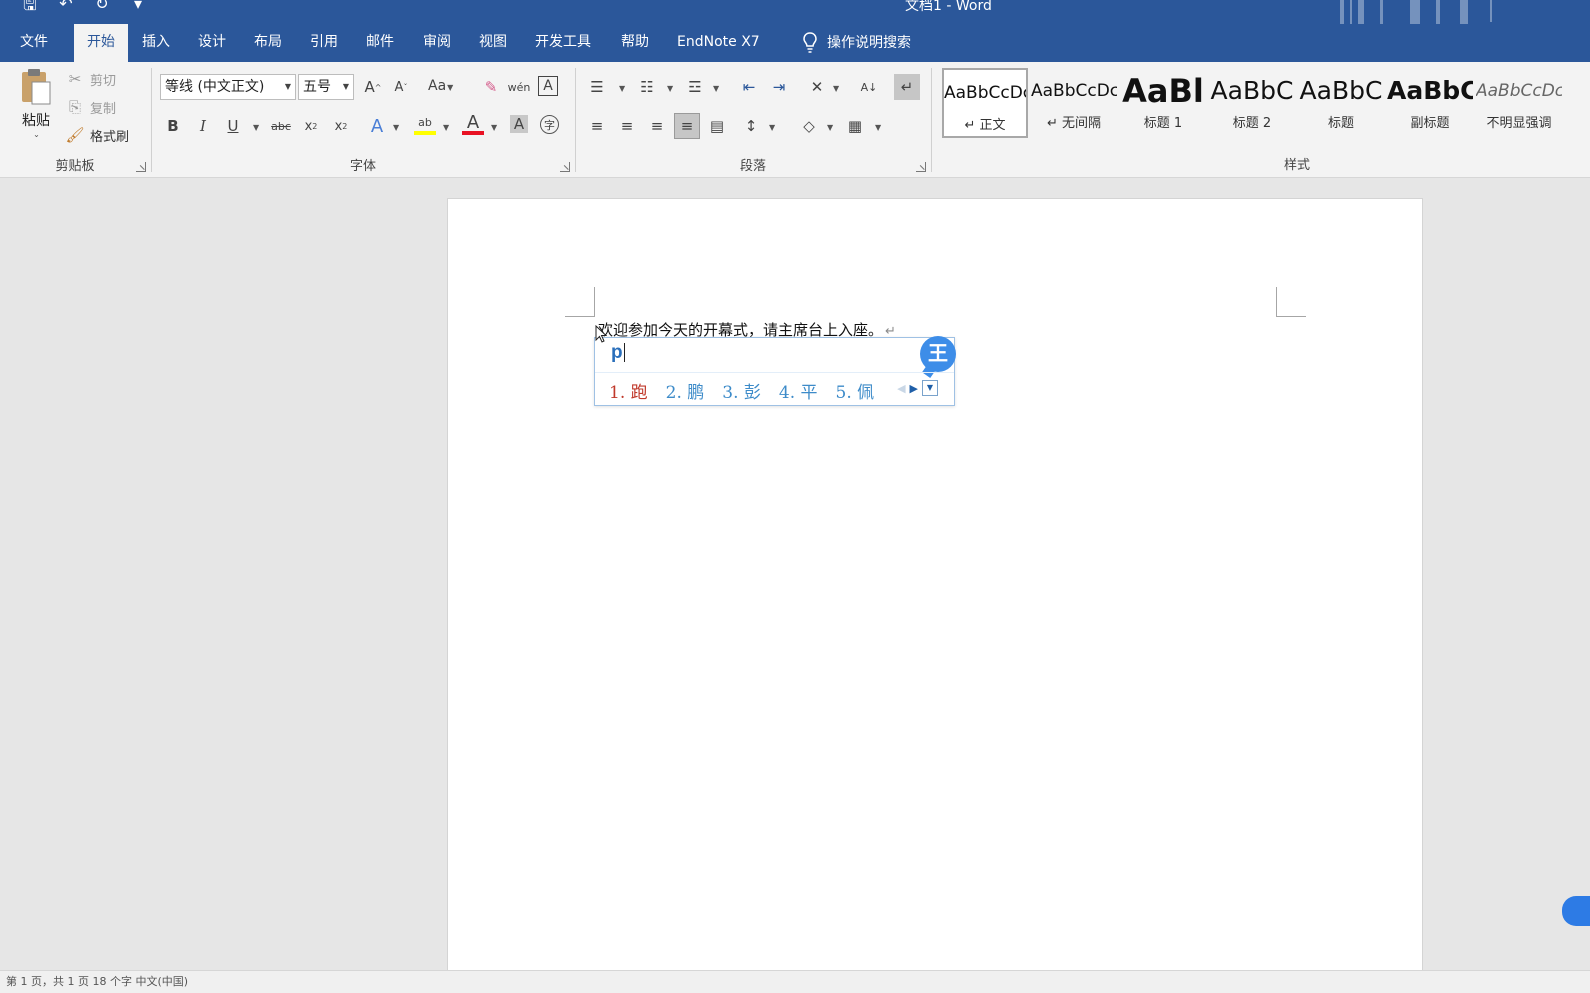 This screenshot has width=1590, height=993. What do you see at coordinates (830, 127) in the screenshot?
I see `shading-dropdown-icon: ▼` at bounding box center [830, 127].